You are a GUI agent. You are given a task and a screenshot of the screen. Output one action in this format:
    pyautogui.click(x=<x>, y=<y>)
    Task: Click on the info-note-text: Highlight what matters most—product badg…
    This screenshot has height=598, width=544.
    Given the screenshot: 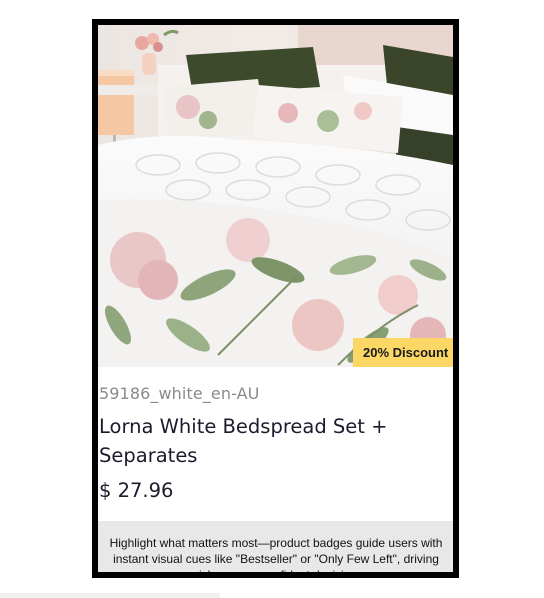 What is the action you would take?
    pyautogui.click(x=276, y=557)
    